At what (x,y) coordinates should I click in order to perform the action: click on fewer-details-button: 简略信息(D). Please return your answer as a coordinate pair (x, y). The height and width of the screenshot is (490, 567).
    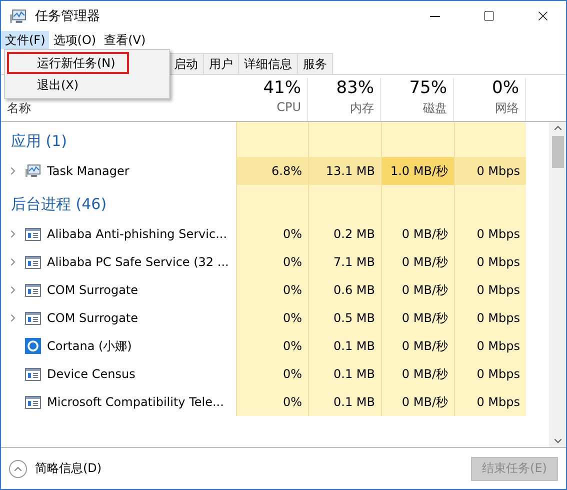
    Looking at the image, I should click on (236, 469).